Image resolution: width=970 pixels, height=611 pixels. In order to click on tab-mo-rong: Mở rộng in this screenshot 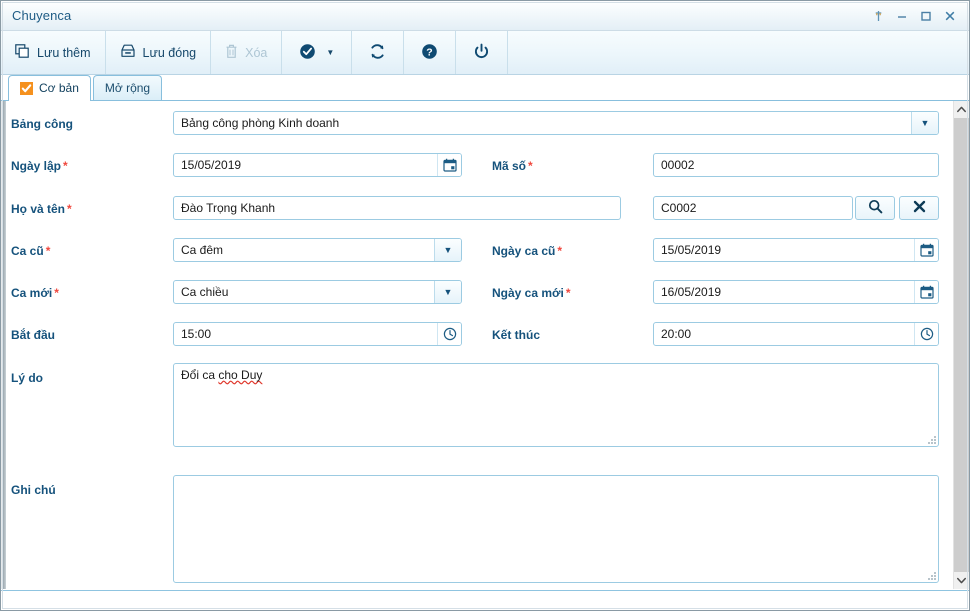, I will do `click(127, 87)`.